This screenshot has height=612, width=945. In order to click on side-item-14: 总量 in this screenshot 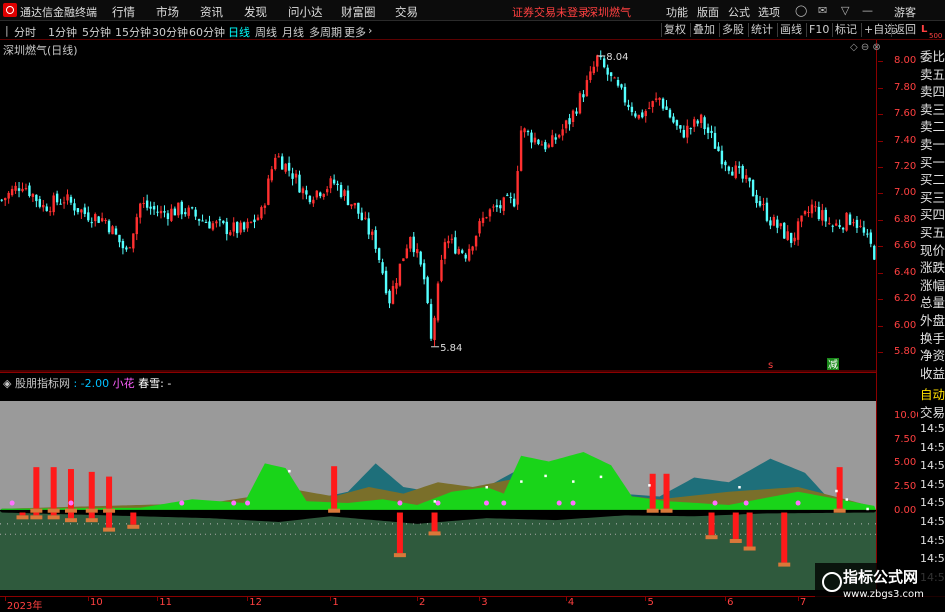, I will do `click(932, 301)`.